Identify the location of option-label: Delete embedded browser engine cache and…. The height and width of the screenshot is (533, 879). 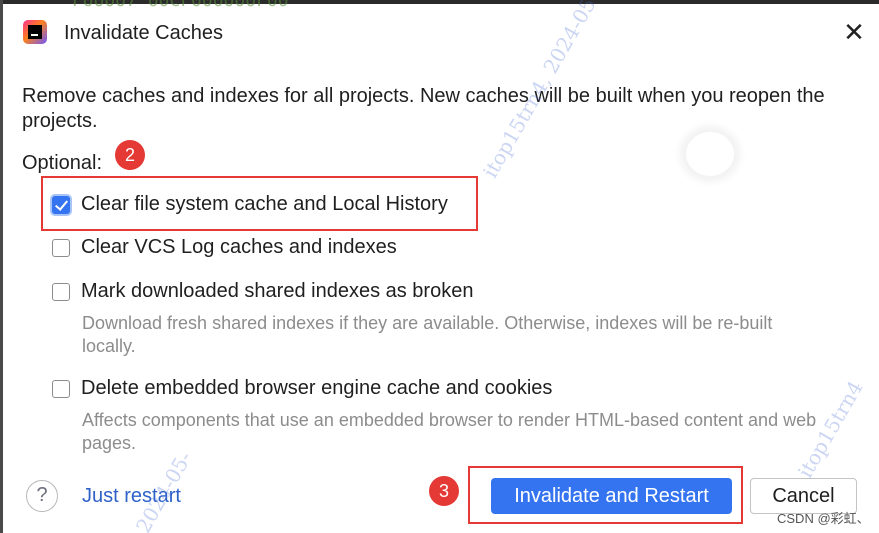
(317, 388).